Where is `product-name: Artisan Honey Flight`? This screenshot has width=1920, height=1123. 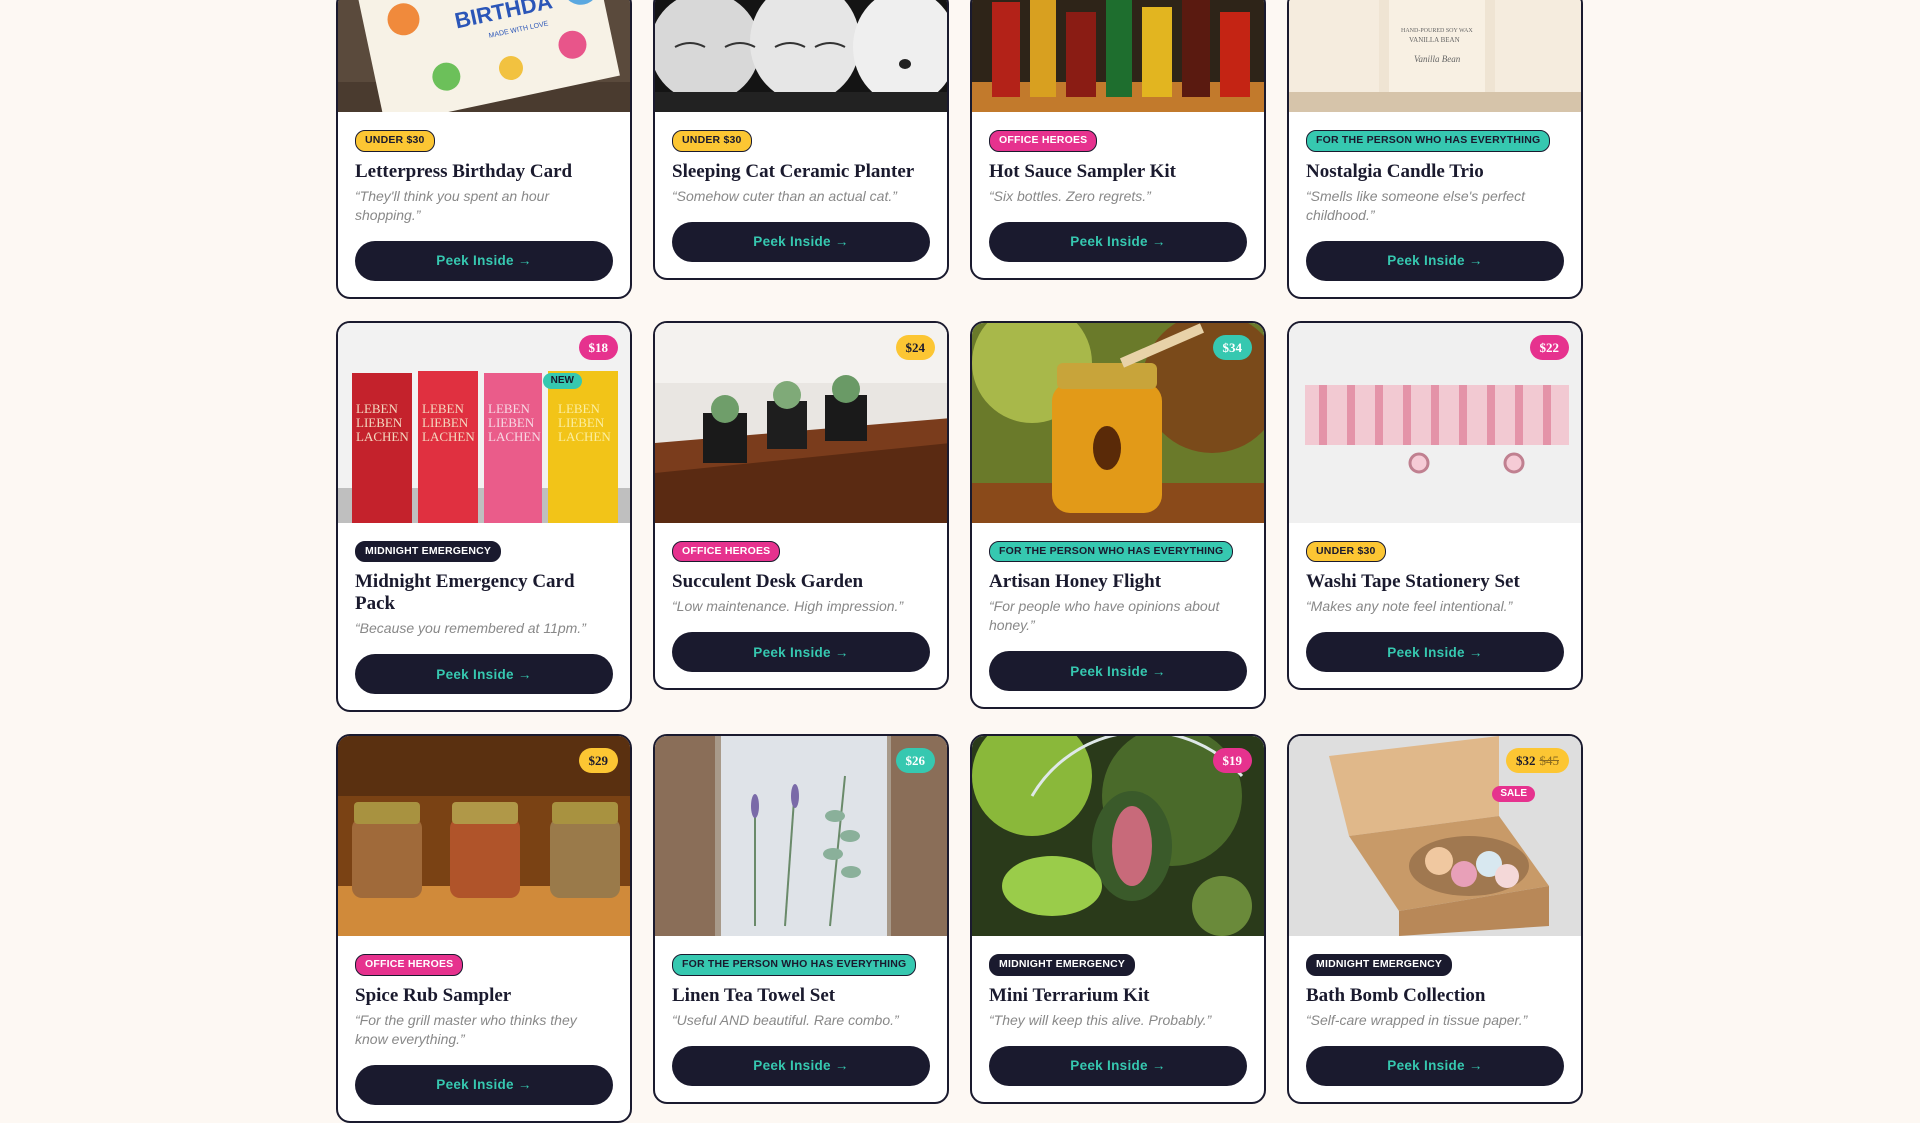 product-name: Artisan Honey Flight is located at coordinates (1075, 582).